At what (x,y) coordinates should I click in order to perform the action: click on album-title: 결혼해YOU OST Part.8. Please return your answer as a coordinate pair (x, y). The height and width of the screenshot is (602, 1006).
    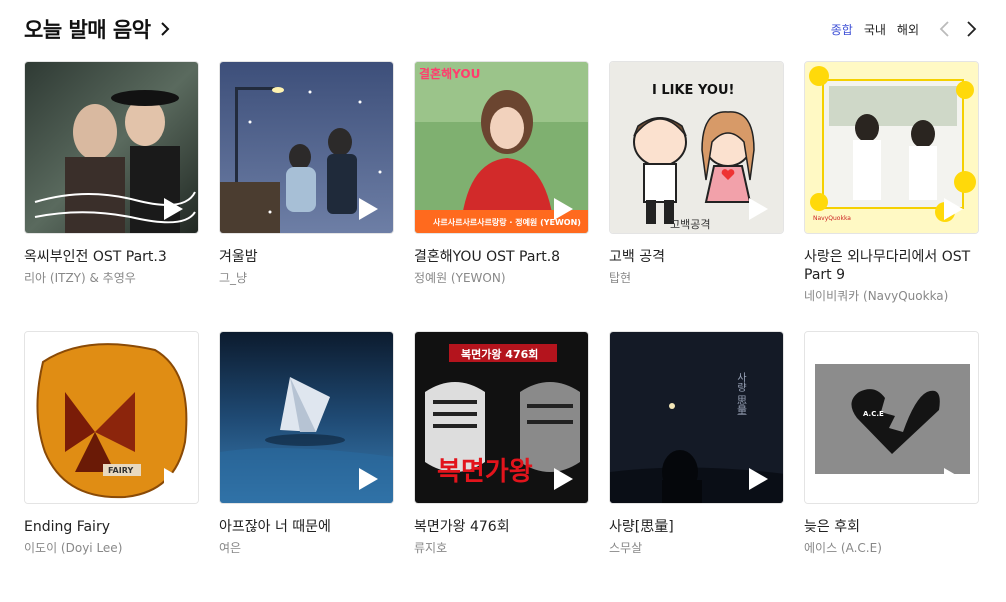
    Looking at the image, I should click on (501, 257).